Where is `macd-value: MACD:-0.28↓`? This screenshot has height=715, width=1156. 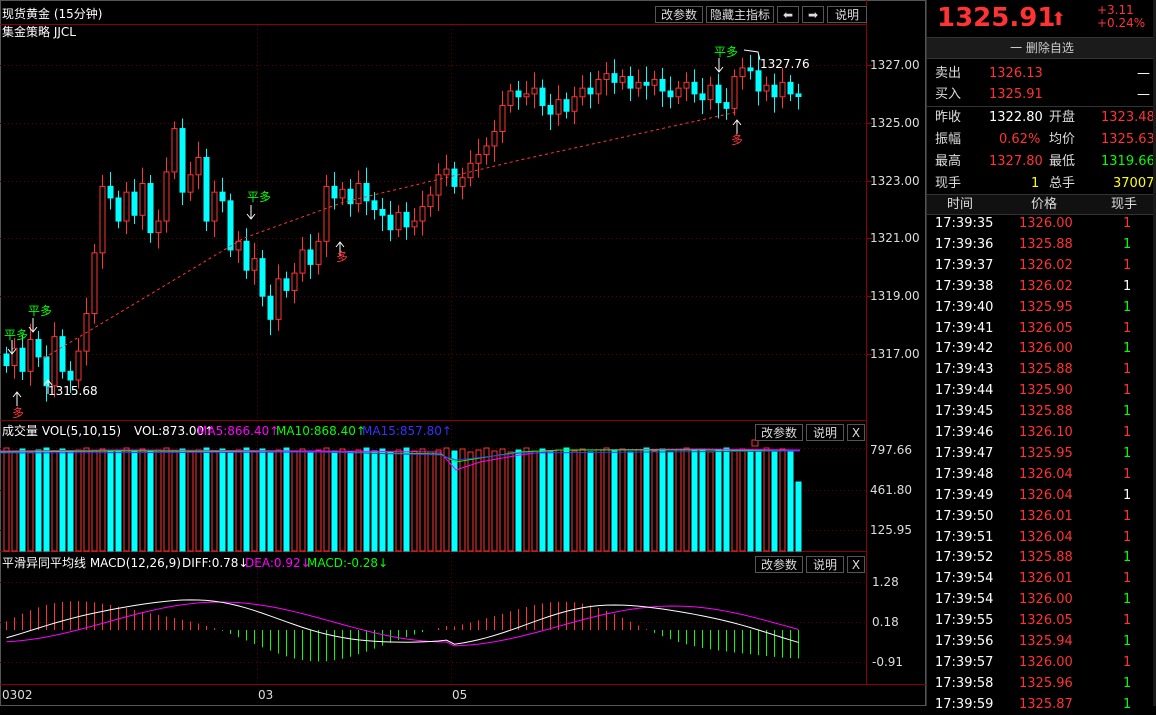 macd-value: MACD:-0.28↓ is located at coordinates (348, 563).